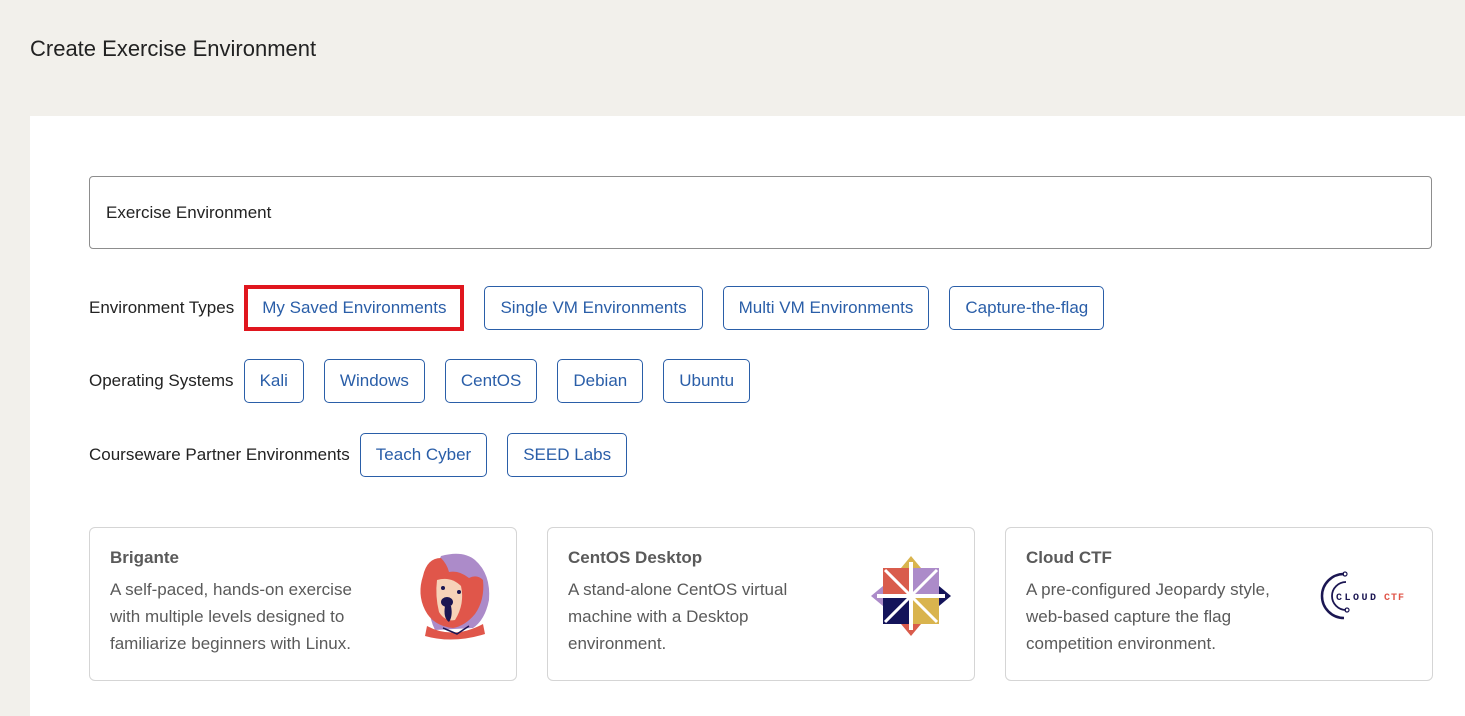 Image resolution: width=1465 pixels, height=716 pixels. Describe the element at coordinates (826, 308) in the screenshot. I see `filter-multi-vm-environments: Multi VM Environments` at that location.